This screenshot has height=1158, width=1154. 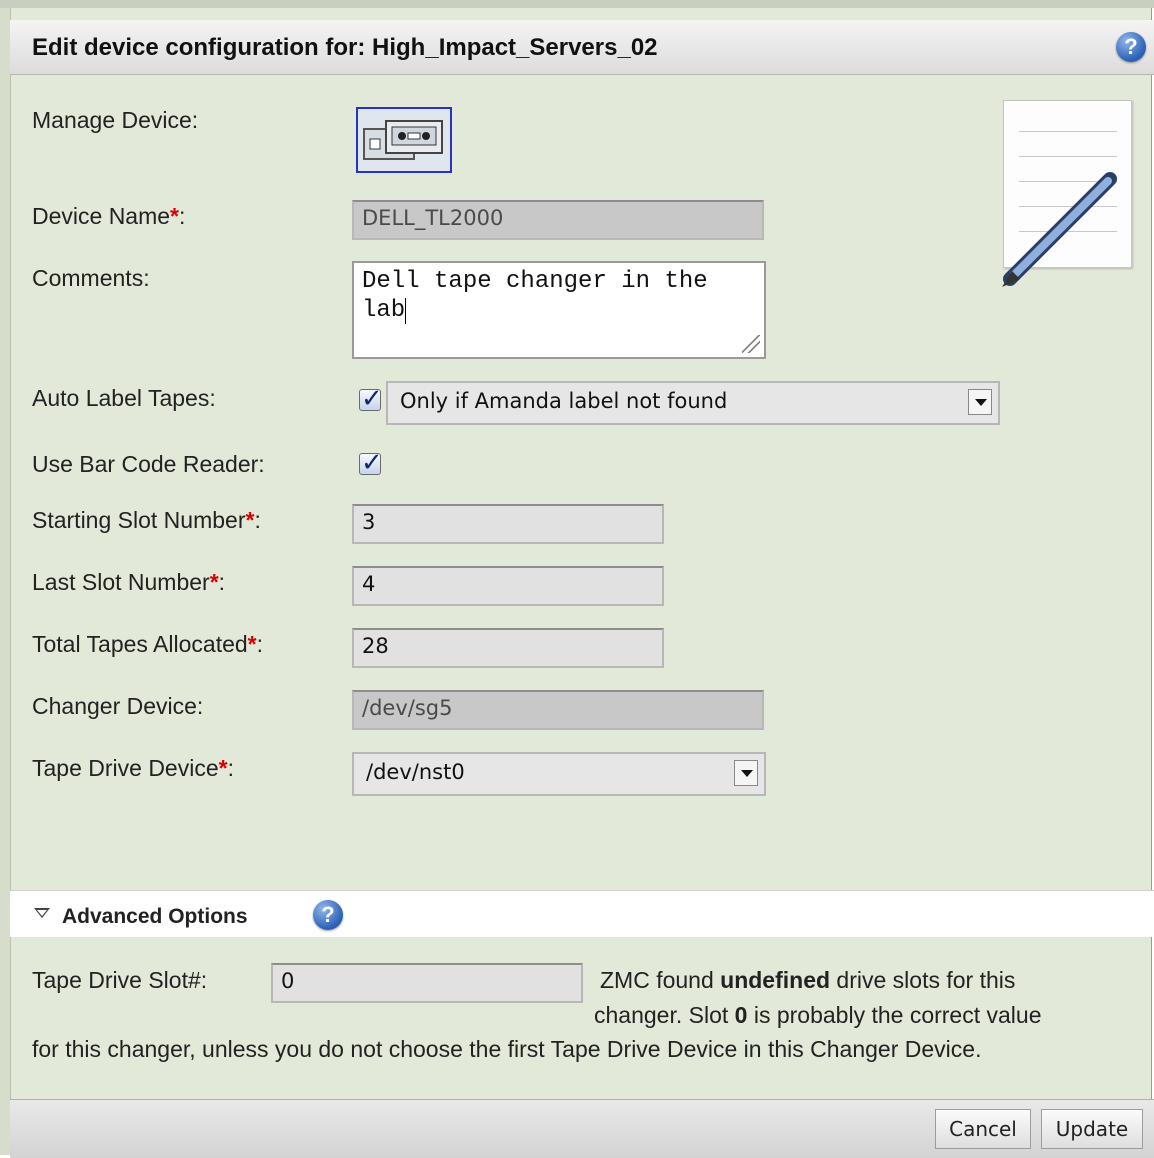 What do you see at coordinates (558, 220) in the screenshot?
I see `device-name-field: DELL_TL2000` at bounding box center [558, 220].